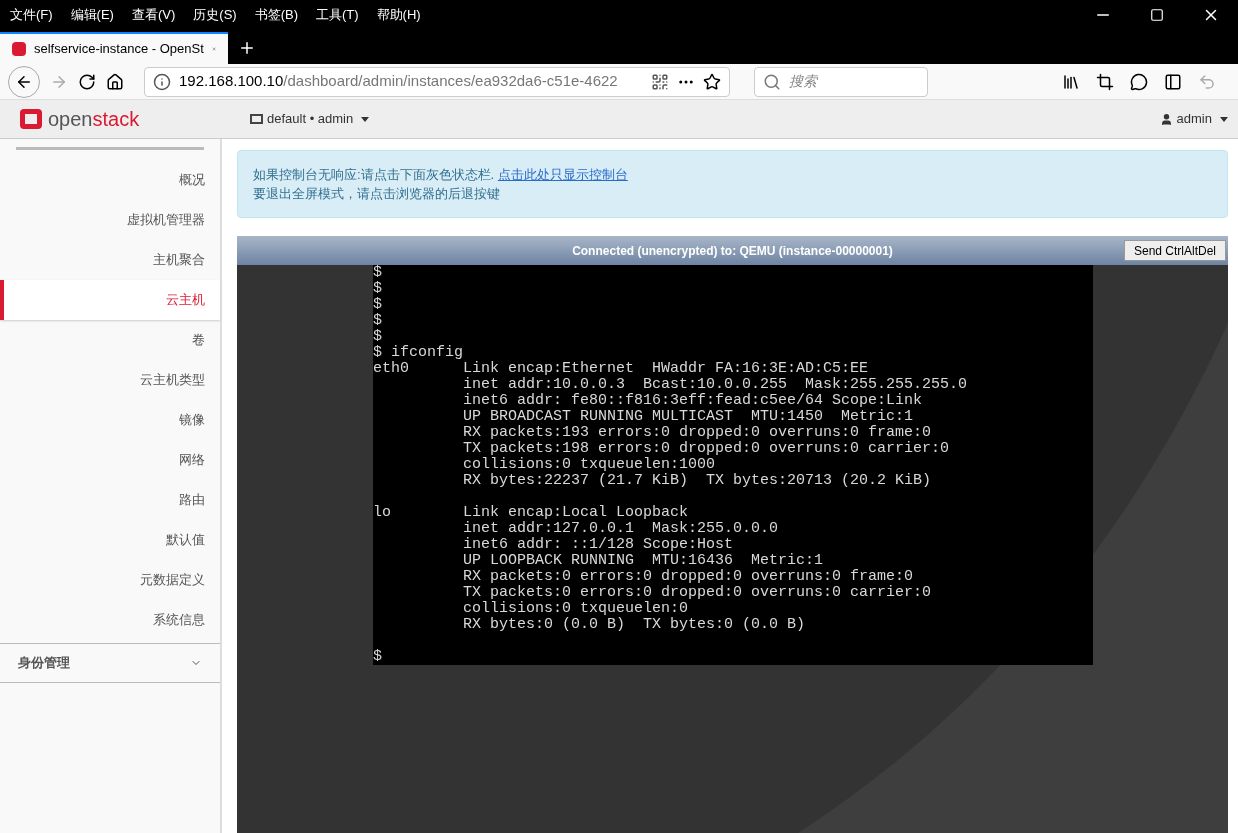  What do you see at coordinates (643, 561) in the screenshot?
I see `terminal-line: UP LOOPBACK RUNNING MTU:16436 Metric:1` at bounding box center [643, 561].